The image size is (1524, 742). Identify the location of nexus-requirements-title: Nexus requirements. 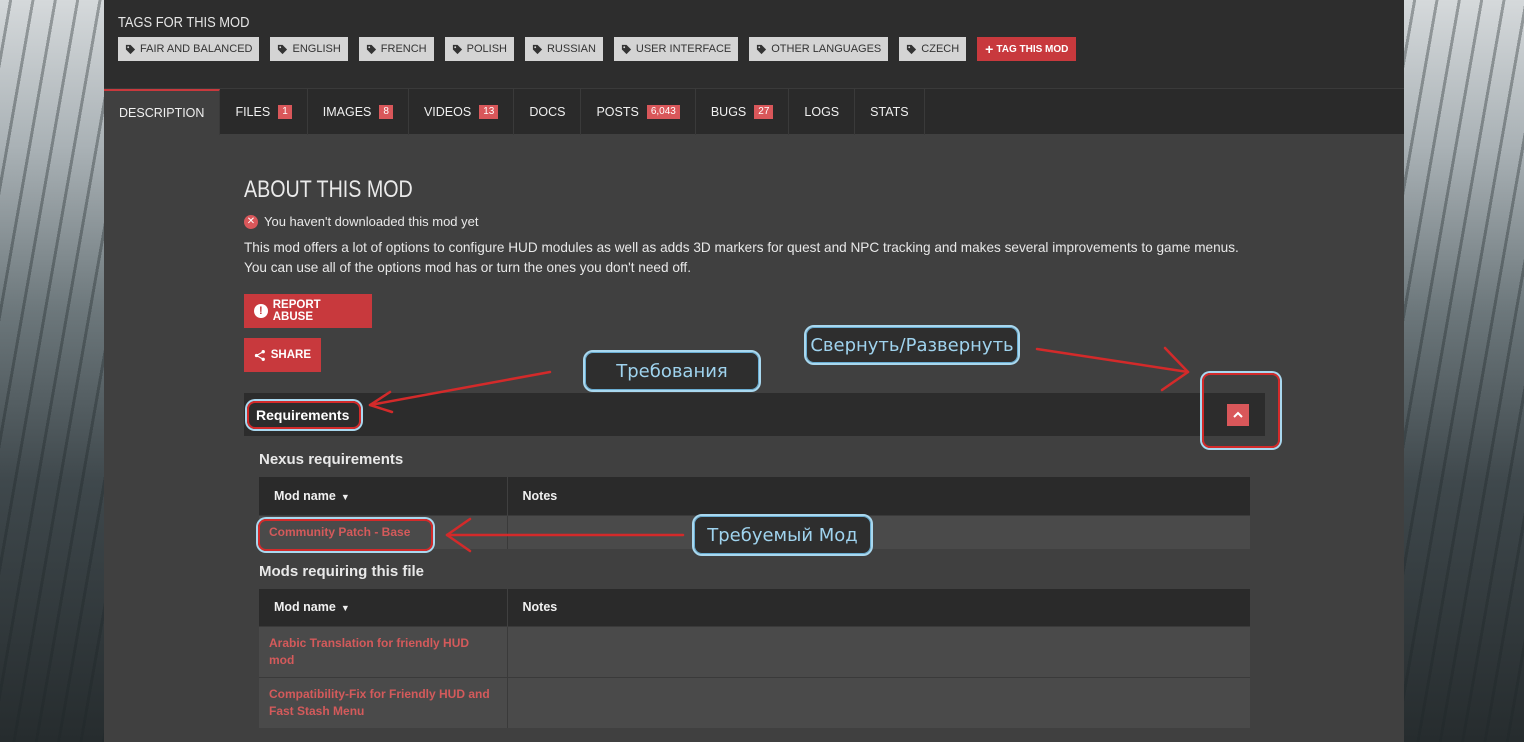
(331, 459).